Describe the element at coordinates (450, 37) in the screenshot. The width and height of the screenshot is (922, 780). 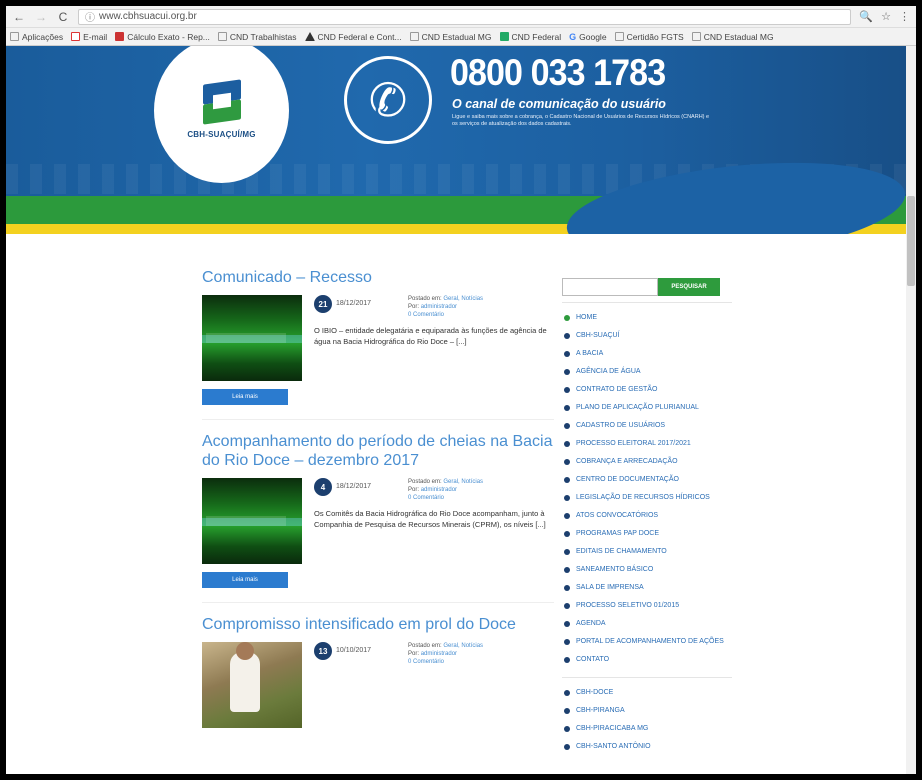
I see `bookmark-cnd-estadual: CND Estadual MG` at that location.